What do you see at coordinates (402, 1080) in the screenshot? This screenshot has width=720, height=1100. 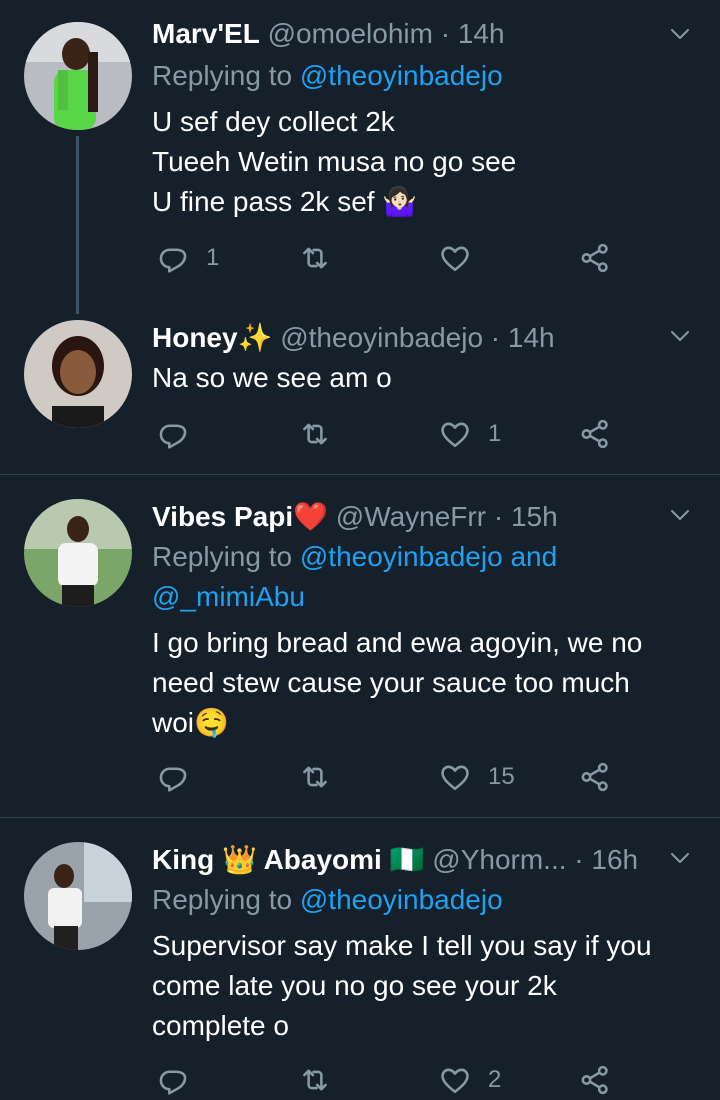 I see `action-bar: 2` at bounding box center [402, 1080].